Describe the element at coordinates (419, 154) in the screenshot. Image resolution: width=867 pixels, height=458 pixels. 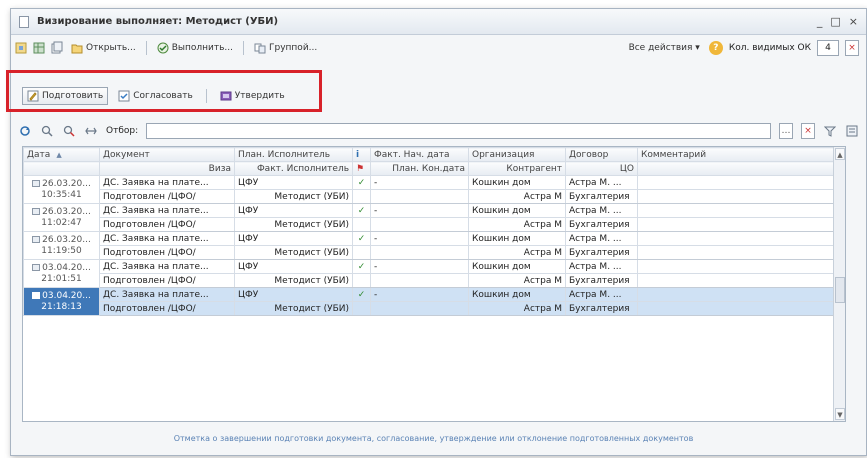
I see `column-header-fact-start: Факт. Нач. дата` at that location.